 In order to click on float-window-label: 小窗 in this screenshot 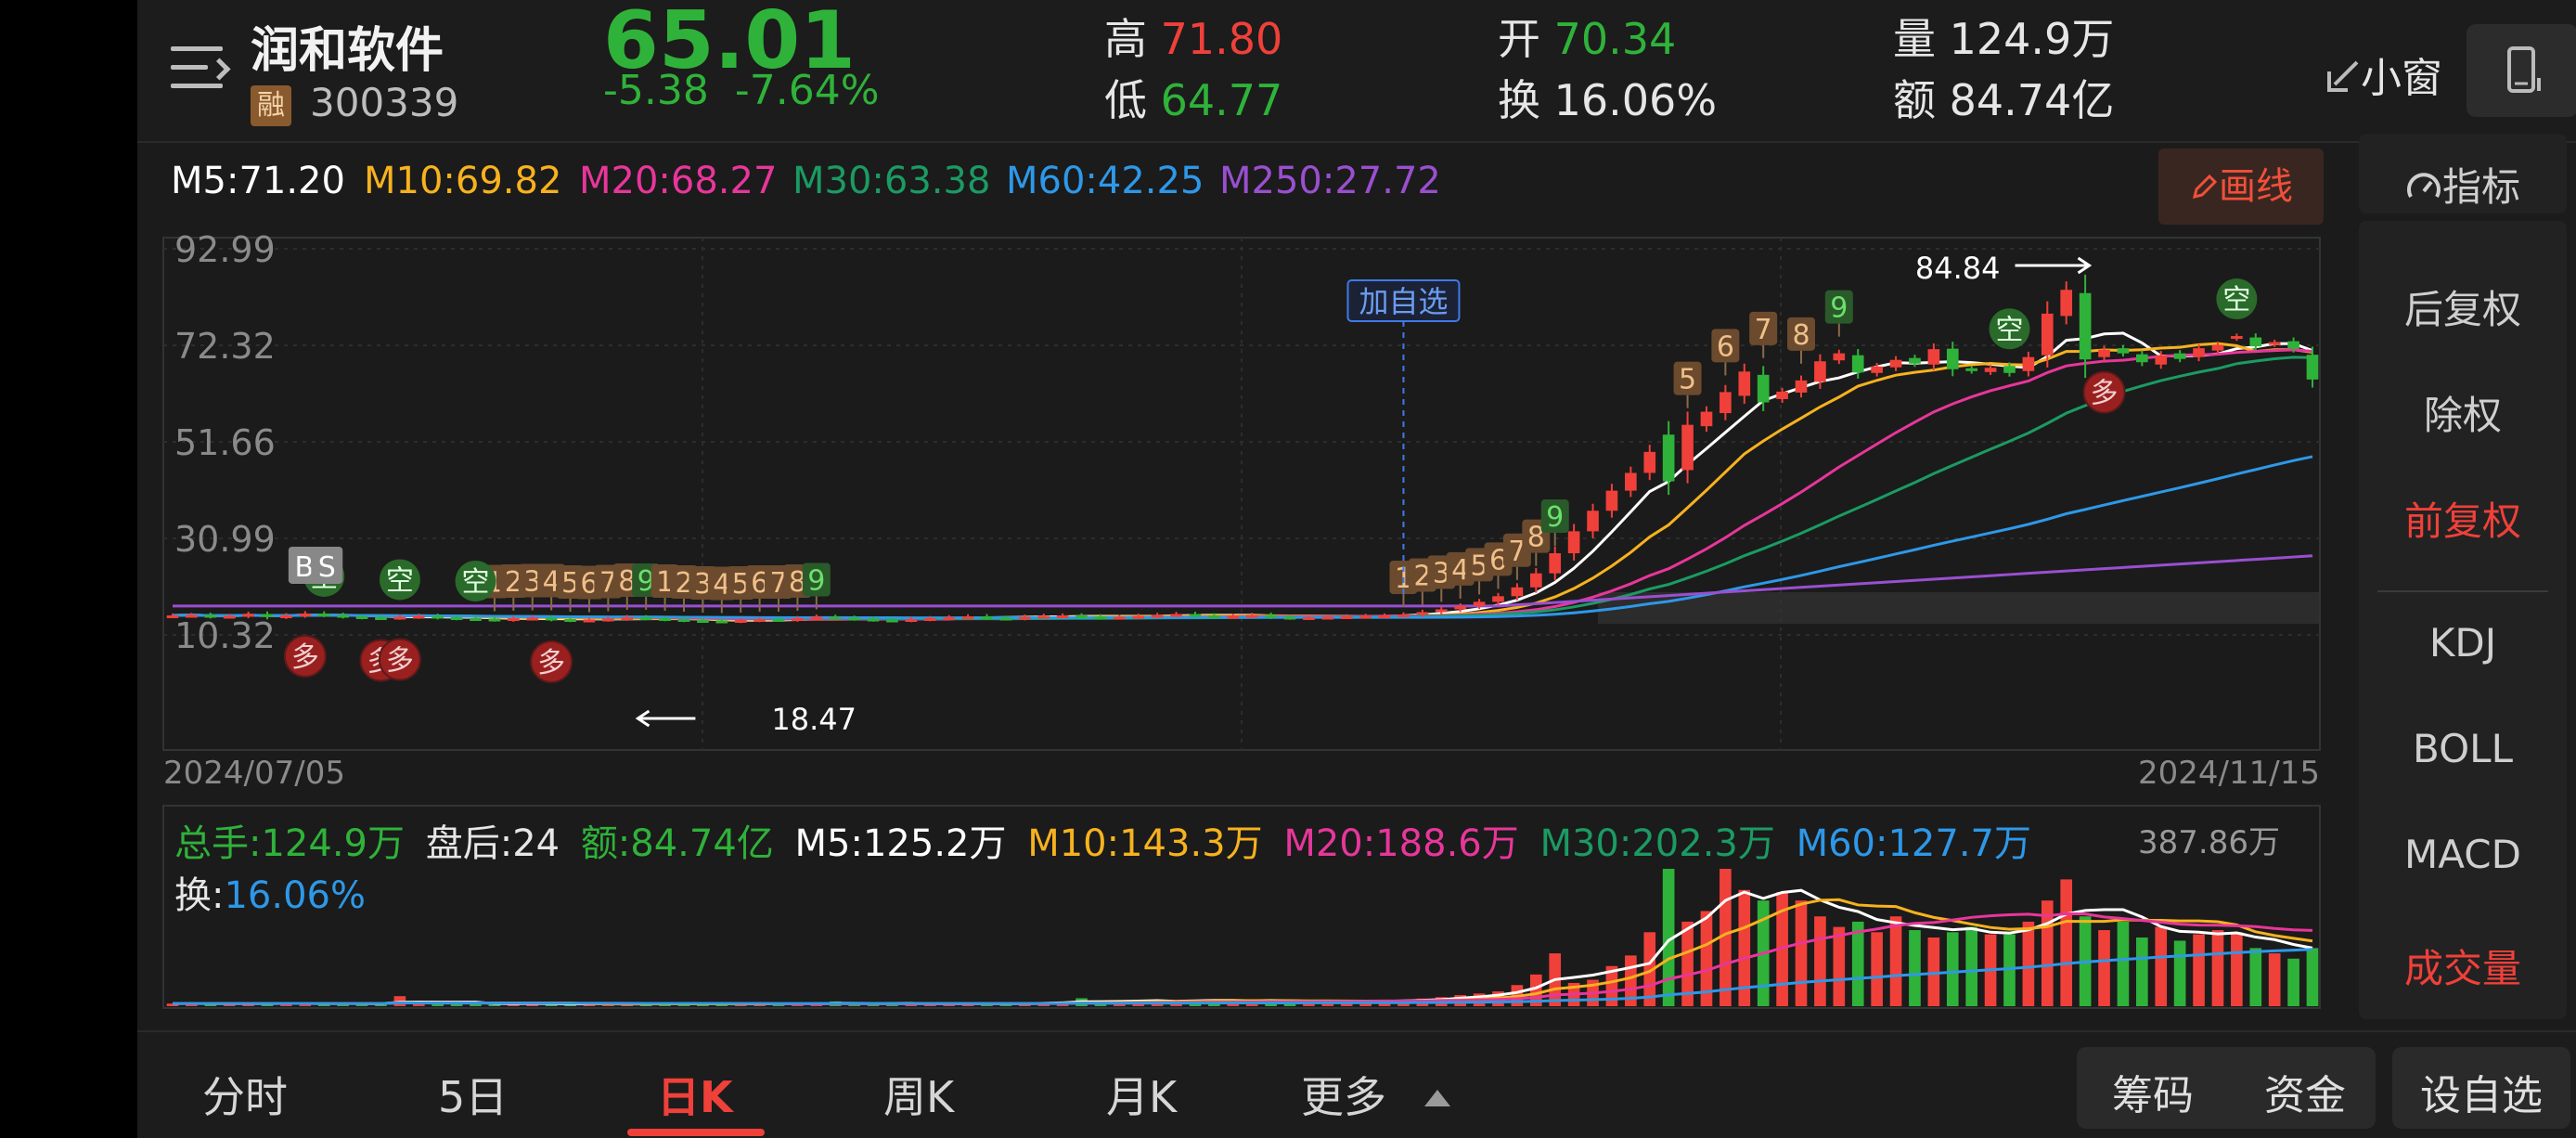, I will do `click(2401, 79)`.